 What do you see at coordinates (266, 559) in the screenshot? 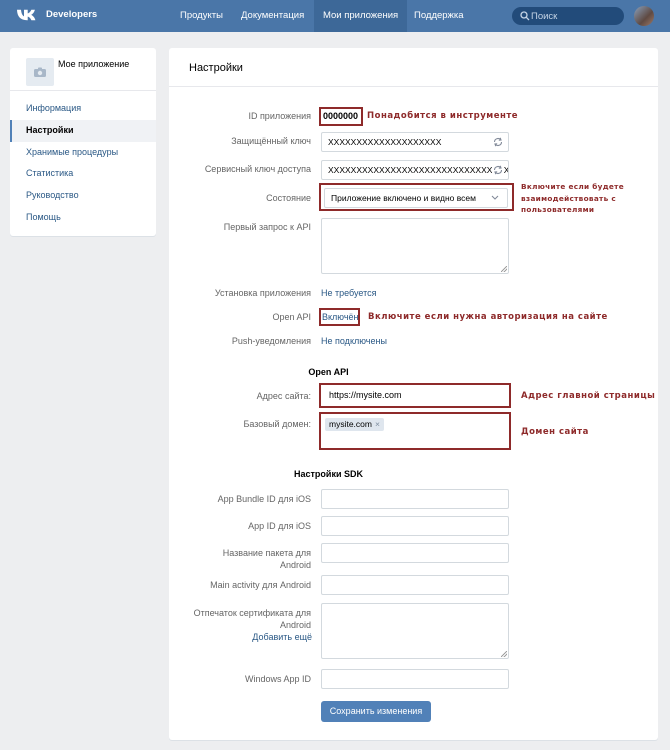
I see `android-package-label: Название пакета для Android` at bounding box center [266, 559].